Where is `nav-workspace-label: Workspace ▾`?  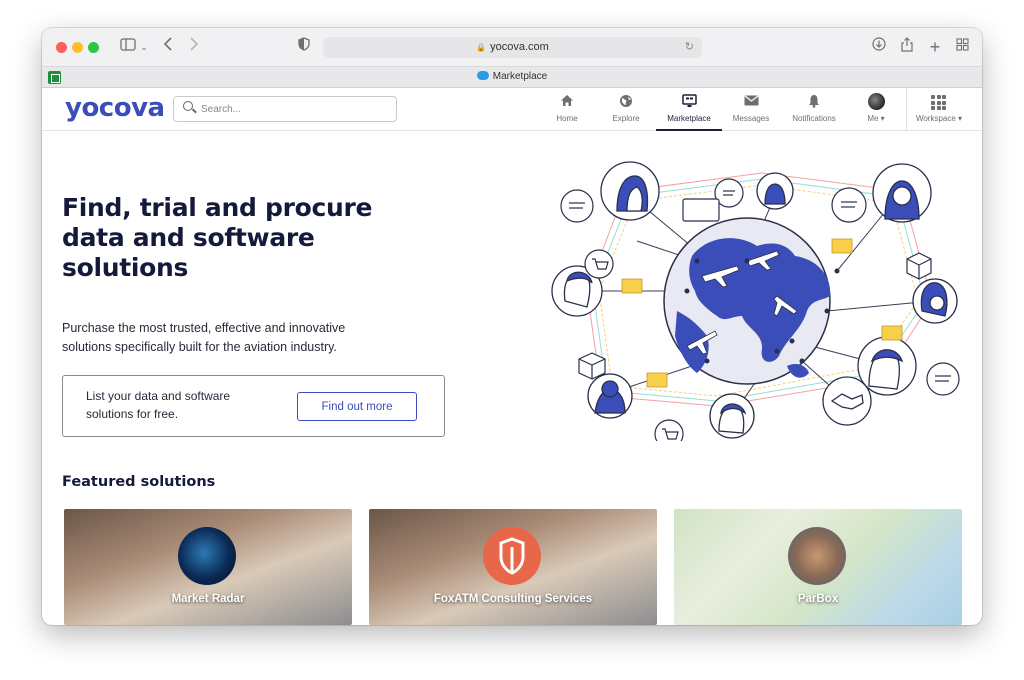
nav-workspace-label: Workspace ▾ is located at coordinates (939, 118).